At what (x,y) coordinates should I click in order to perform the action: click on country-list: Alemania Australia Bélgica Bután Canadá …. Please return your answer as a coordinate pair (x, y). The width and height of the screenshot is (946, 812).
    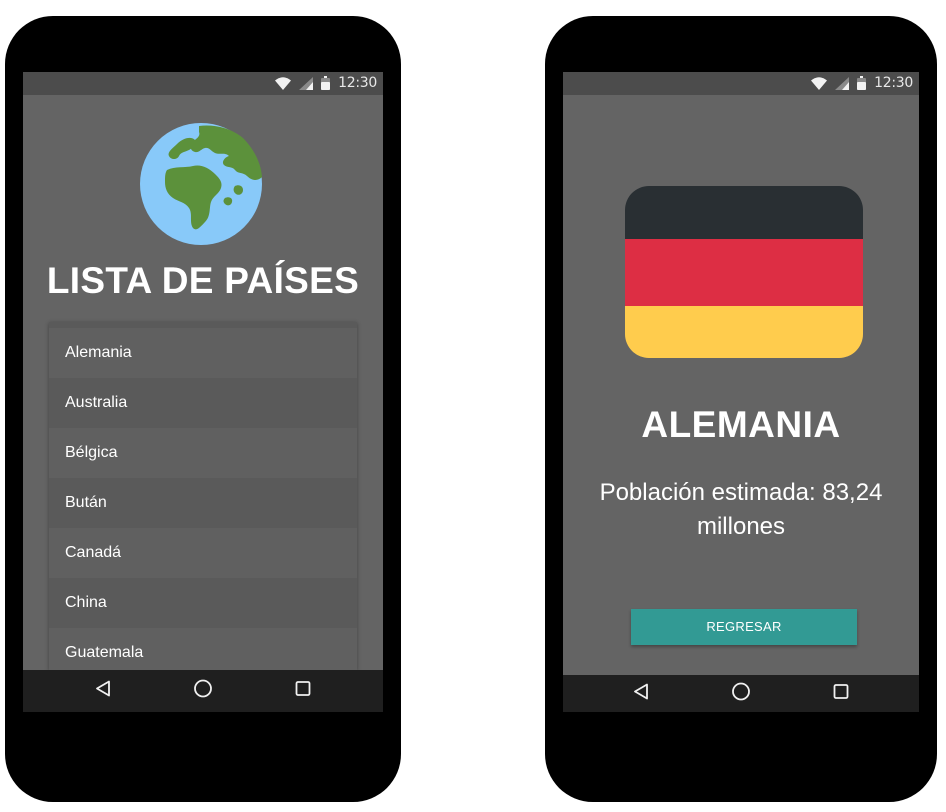
    Looking at the image, I should click on (203, 496).